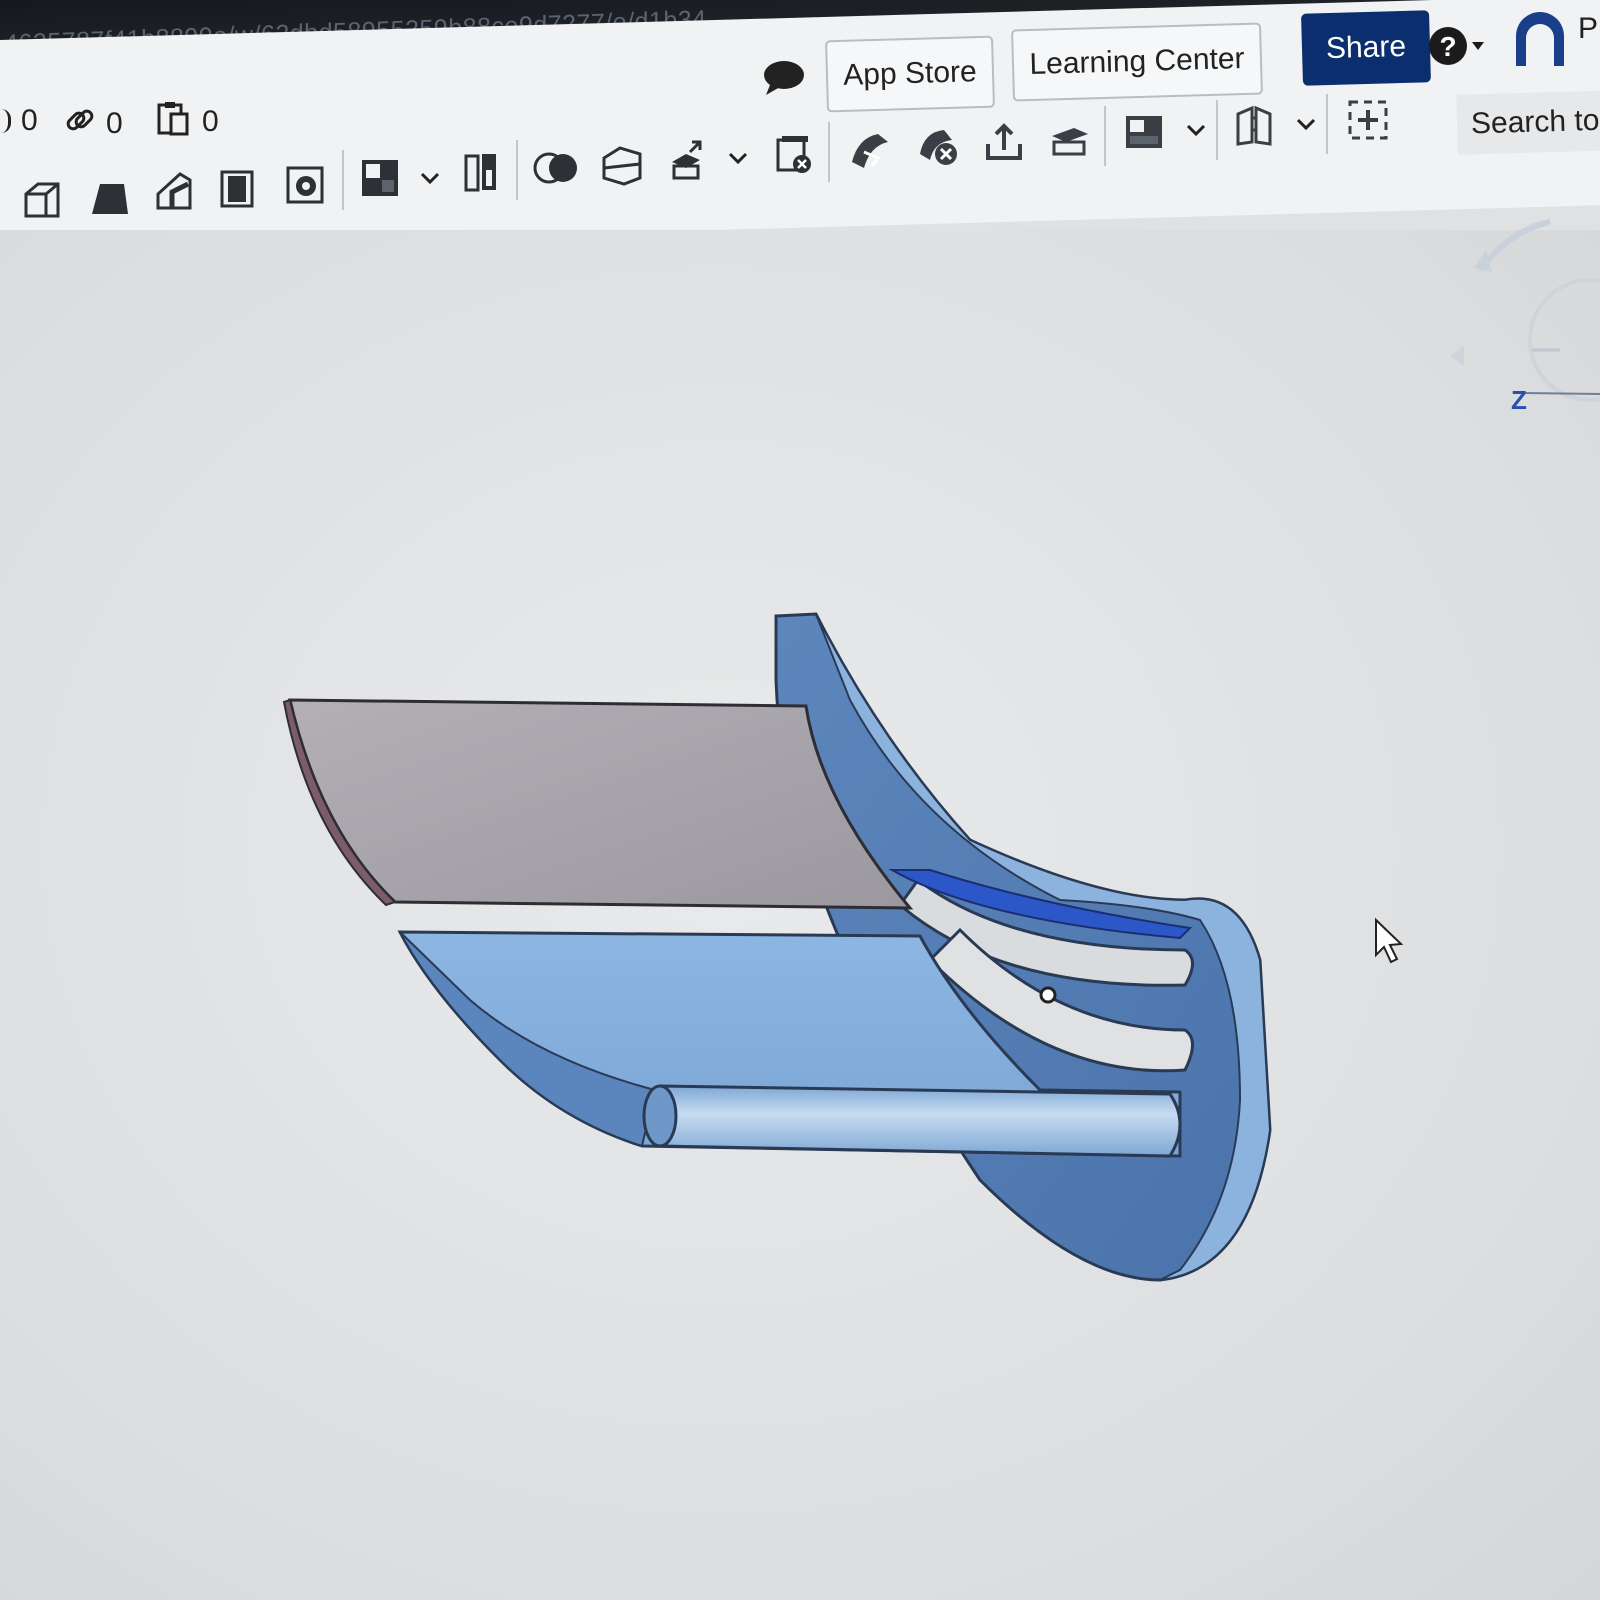  Describe the element at coordinates (660, 1116) in the screenshot. I see `rod-end` at that location.